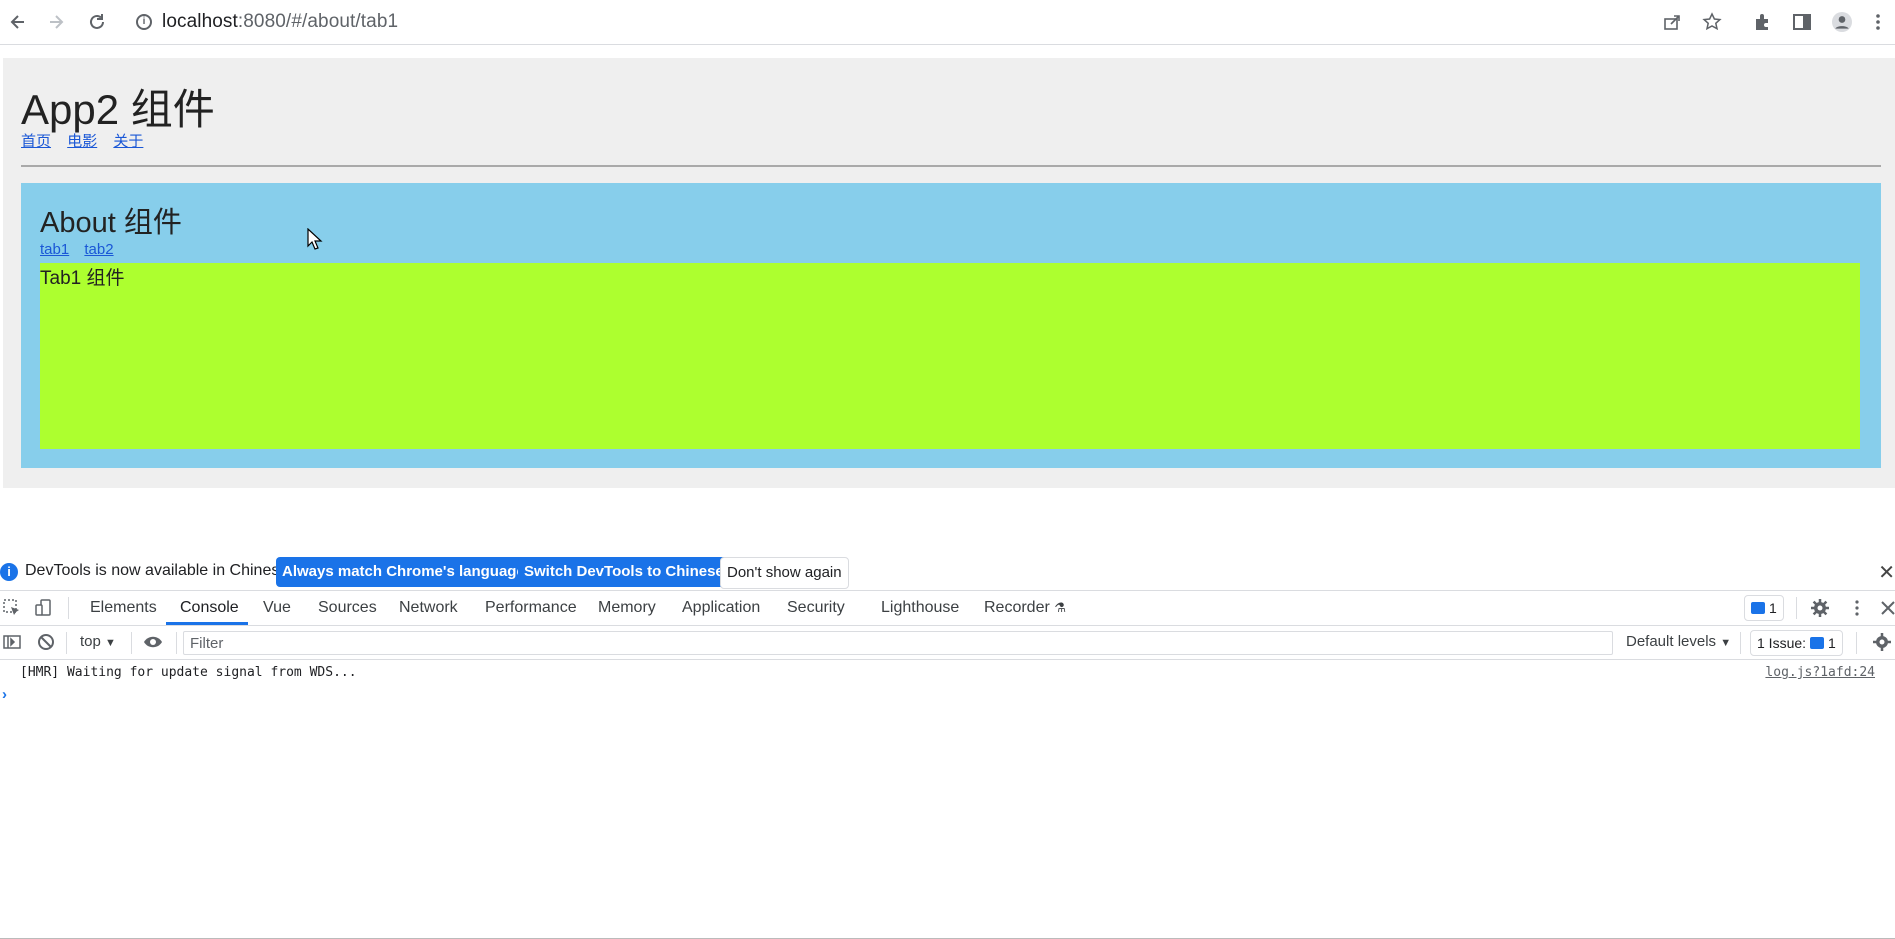  I want to click on about-tab-nav: tab1 tab2, so click(82, 249).